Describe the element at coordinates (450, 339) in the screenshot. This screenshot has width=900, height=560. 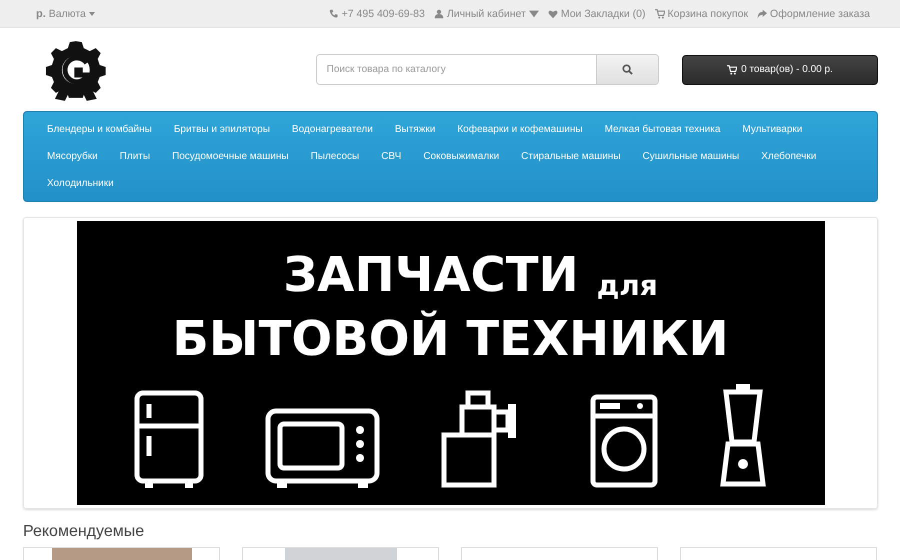
I see `banner-title: БЫТОВОЙ ТЕХНИКИ` at that location.